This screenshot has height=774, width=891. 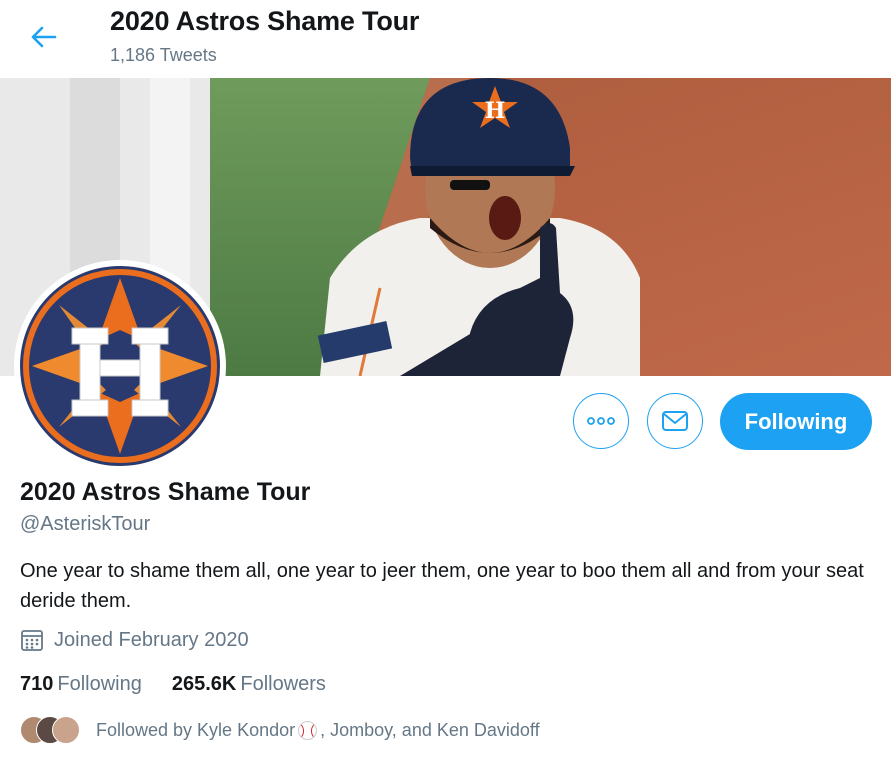 I want to click on back-arrow-icon, so click(x=44, y=37).